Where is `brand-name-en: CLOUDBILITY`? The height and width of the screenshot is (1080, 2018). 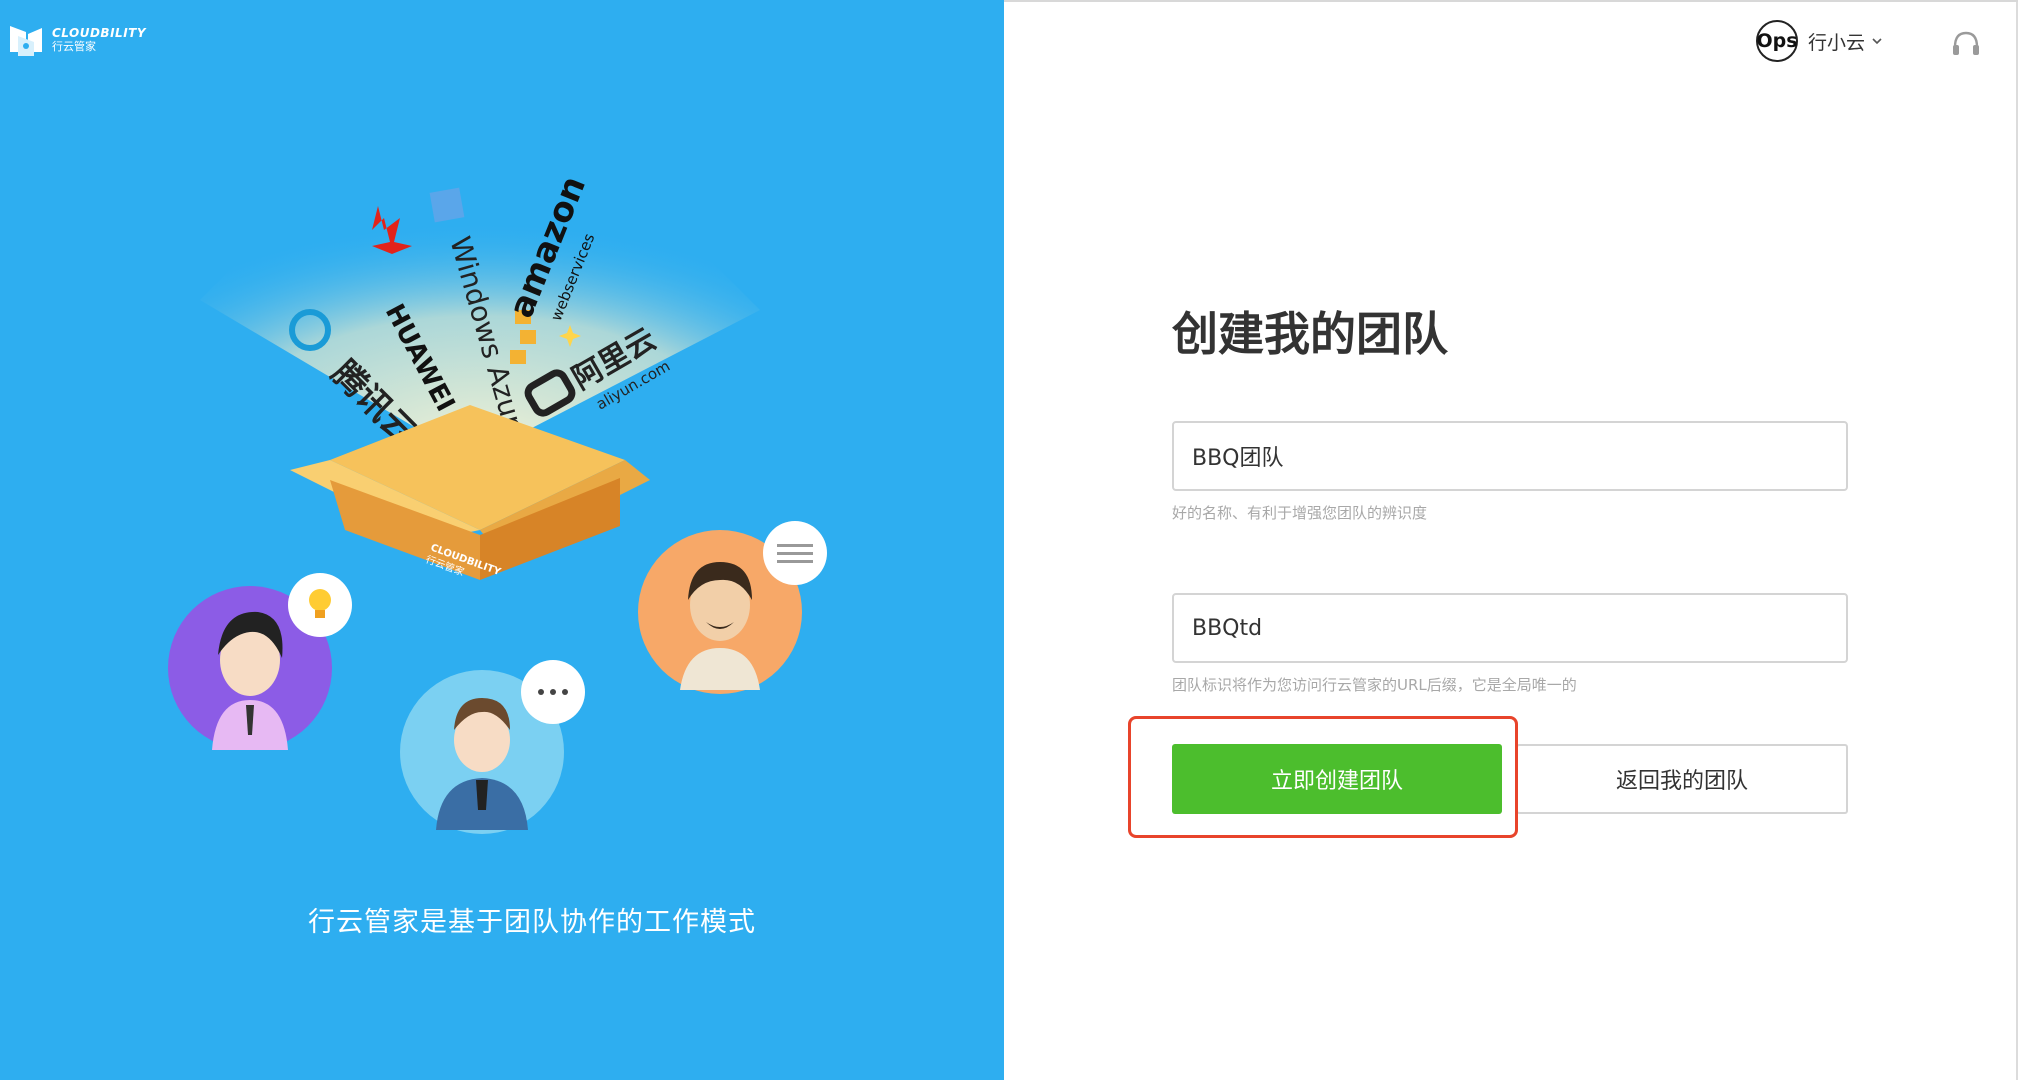 brand-name-en: CLOUDBILITY is located at coordinates (99, 33).